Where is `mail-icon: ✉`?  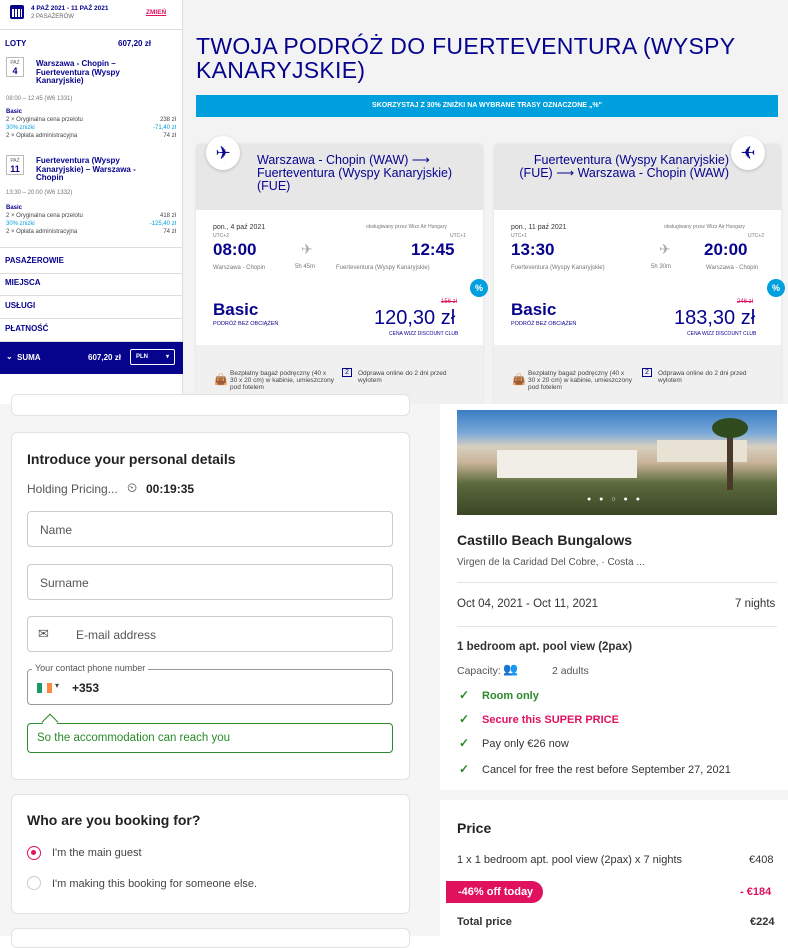 mail-icon: ✉ is located at coordinates (43, 633).